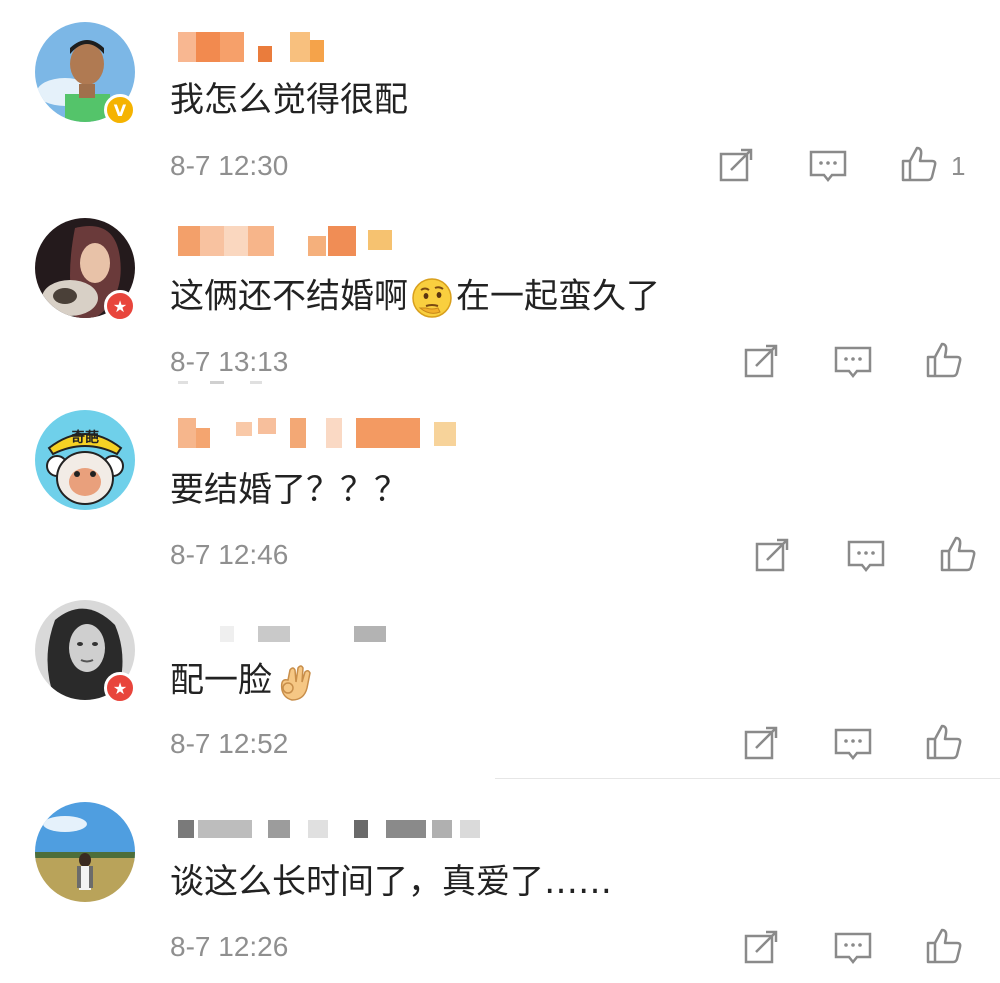 Image resolution: width=1000 pixels, height=983 pixels. What do you see at coordinates (558, 296) in the screenshot?
I see `comment-text-part-2: 在一起蛮久了` at bounding box center [558, 296].